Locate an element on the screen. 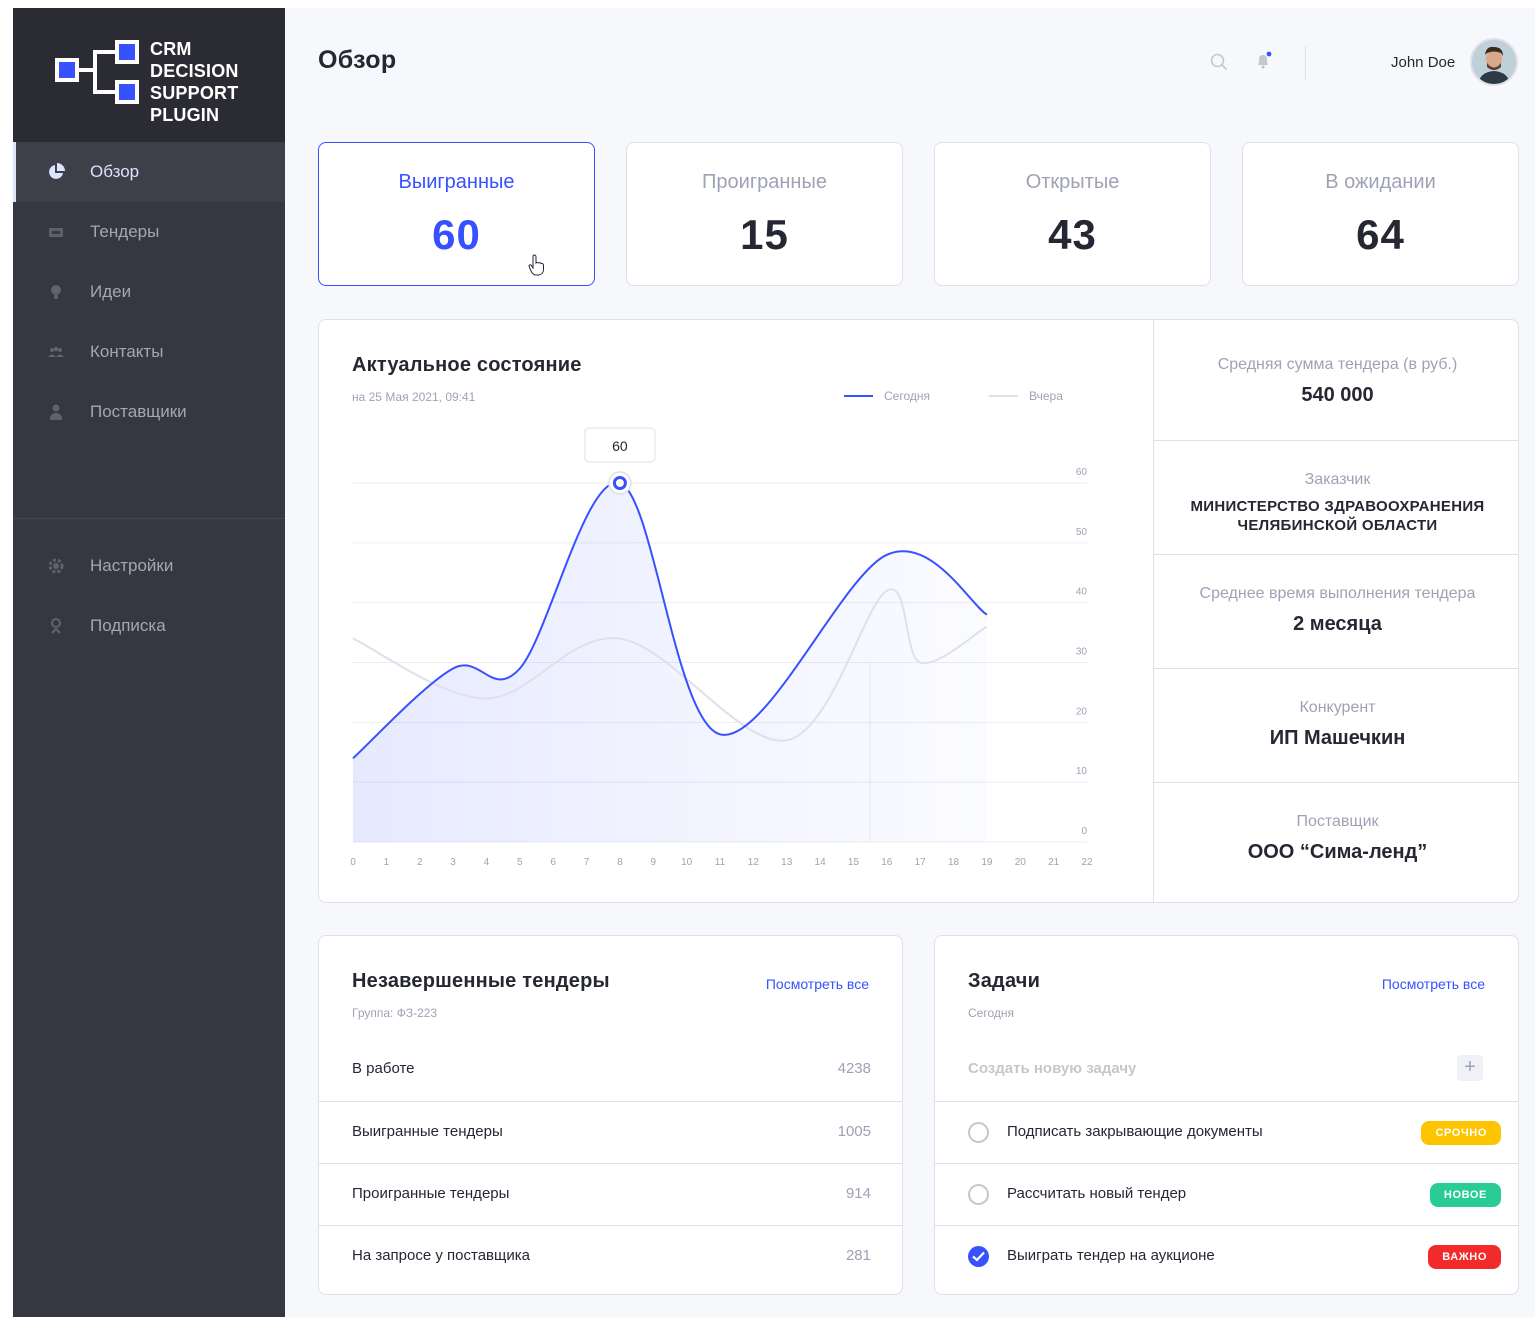 The image size is (1535, 1317). add-task-button: + is located at coordinates (1470, 1068).